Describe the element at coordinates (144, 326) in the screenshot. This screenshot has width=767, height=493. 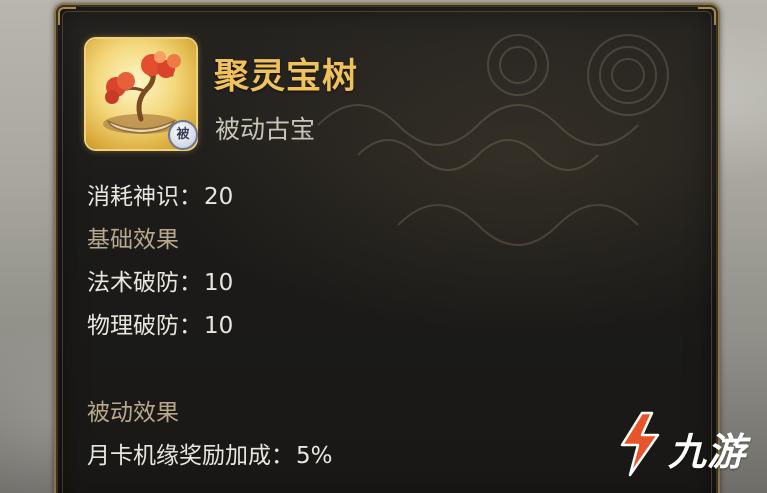
I see `stat-label: 物理破防：` at that location.